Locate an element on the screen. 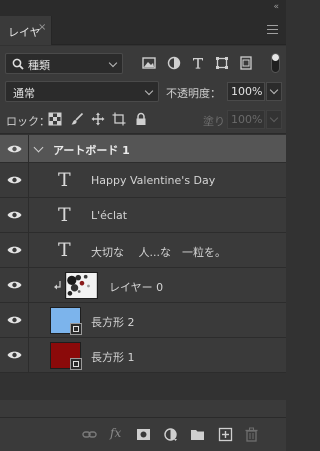 The height and width of the screenshot is (451, 320). link-layers-icon is located at coordinates (89, 434).